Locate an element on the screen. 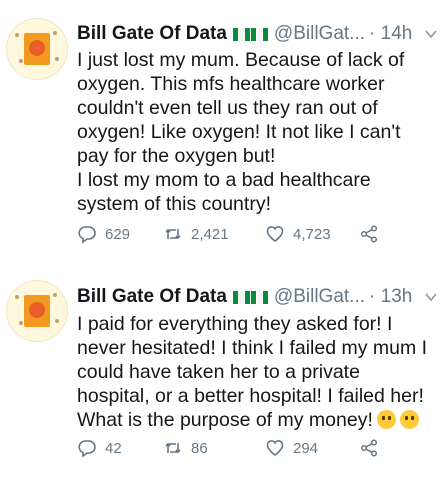 The height and width of the screenshot is (487, 447). like-button: 4,723 is located at coordinates (298, 234).